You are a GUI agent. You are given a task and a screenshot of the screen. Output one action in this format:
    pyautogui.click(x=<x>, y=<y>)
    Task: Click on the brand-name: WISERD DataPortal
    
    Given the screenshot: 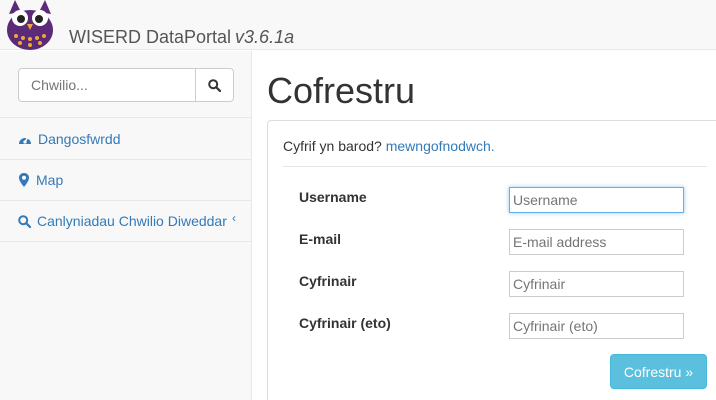 What is the action you would take?
    pyautogui.click(x=150, y=37)
    